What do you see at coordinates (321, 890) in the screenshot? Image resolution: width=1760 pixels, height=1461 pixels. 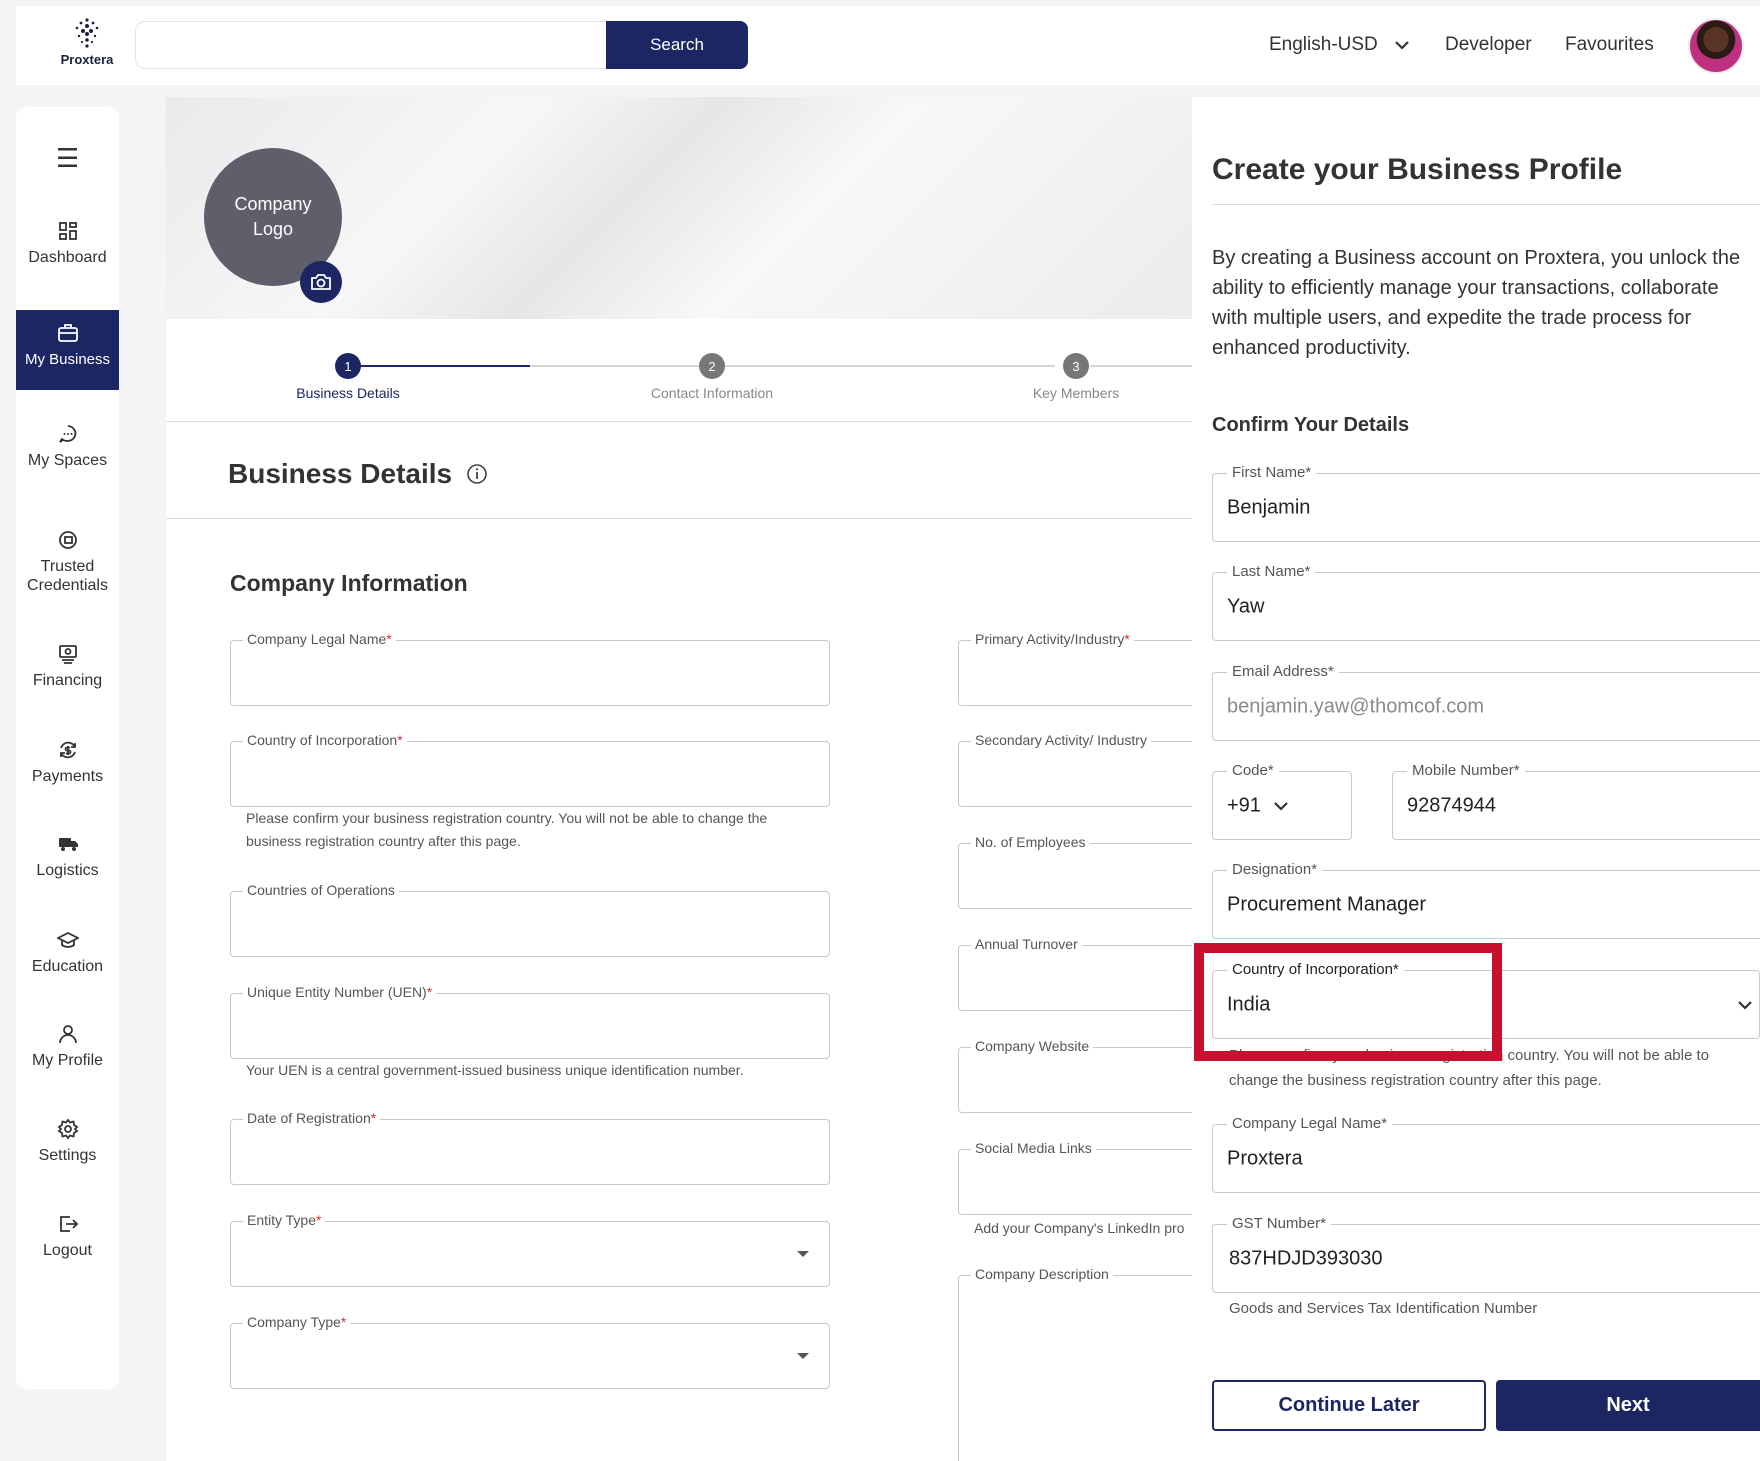 I see `field-label: Countries of Operations` at bounding box center [321, 890].